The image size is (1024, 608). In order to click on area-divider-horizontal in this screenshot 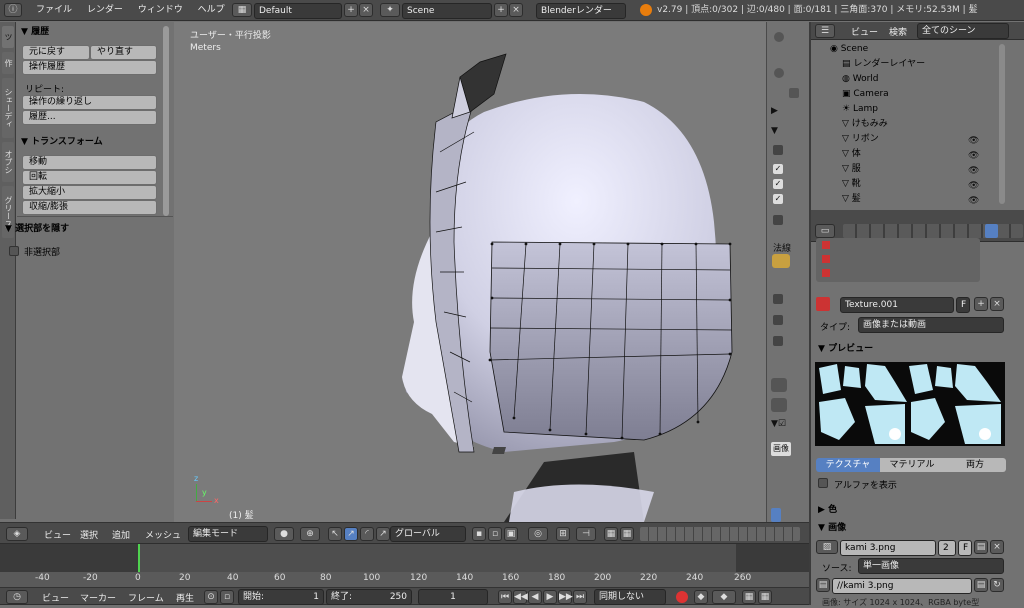, I will do `click(917, 215)`.